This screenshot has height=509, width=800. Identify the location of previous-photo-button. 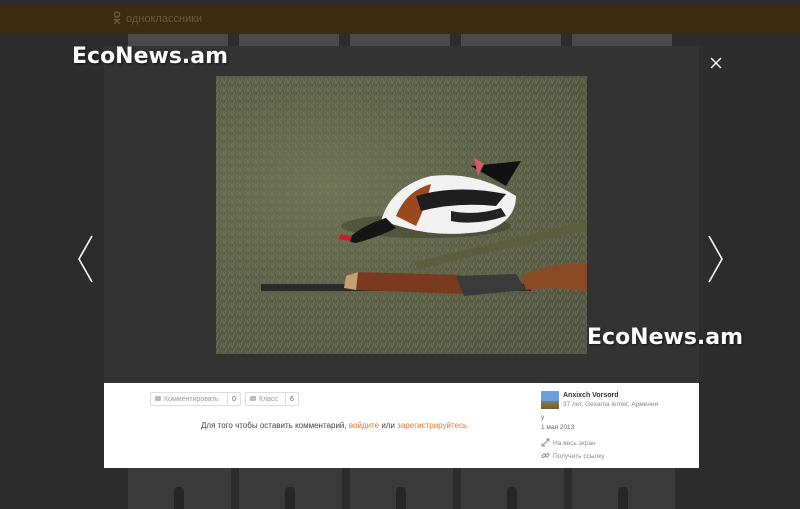
(86, 259).